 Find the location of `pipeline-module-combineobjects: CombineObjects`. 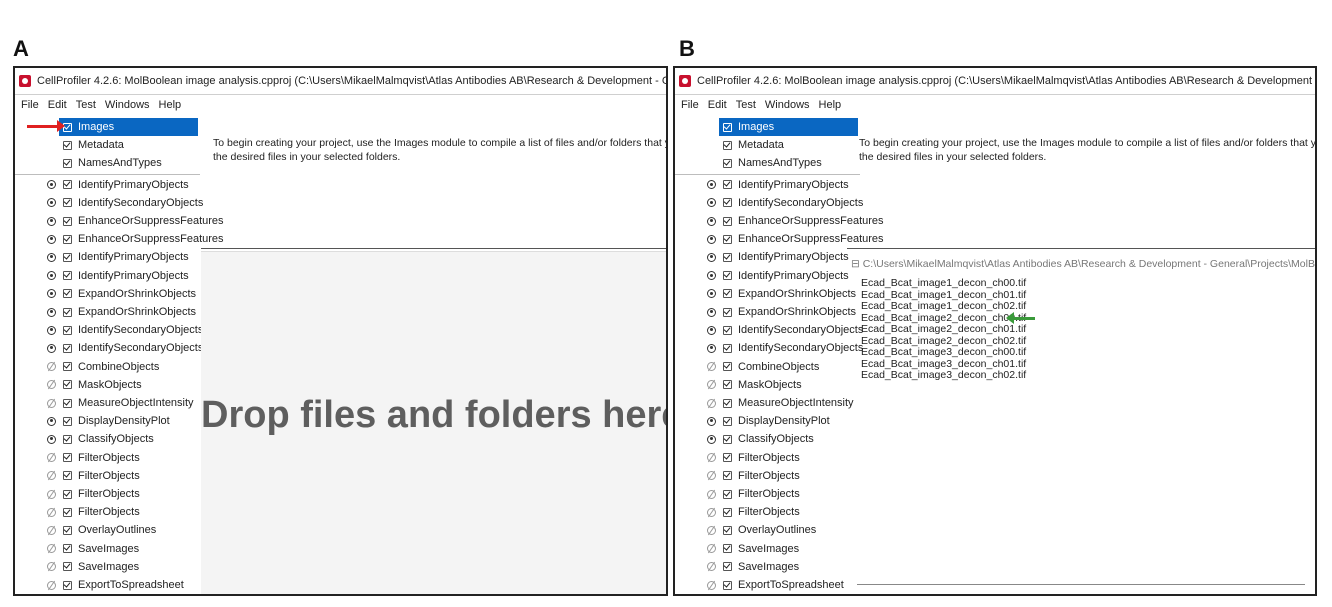

pipeline-module-combineobjects: CombineObjects is located at coordinates (767, 367).